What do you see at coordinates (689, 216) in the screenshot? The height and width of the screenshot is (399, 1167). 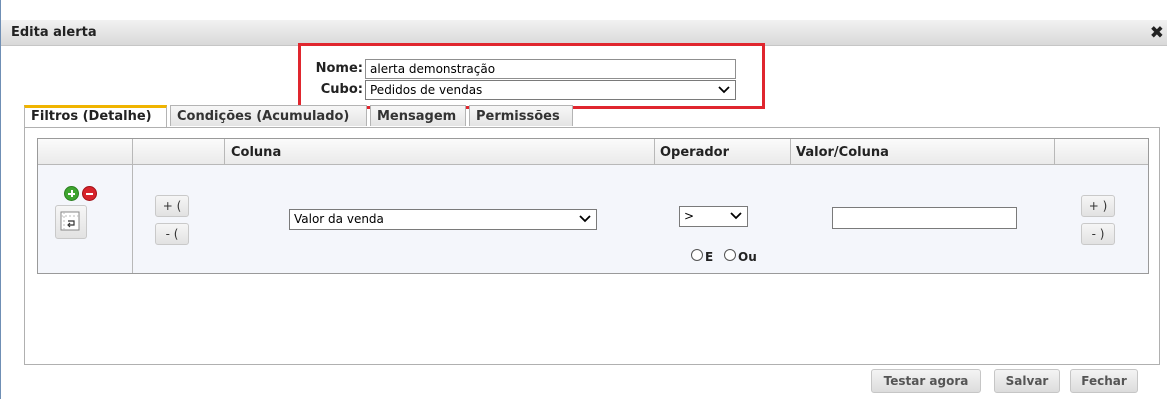 I see `operador-select-value: >` at bounding box center [689, 216].